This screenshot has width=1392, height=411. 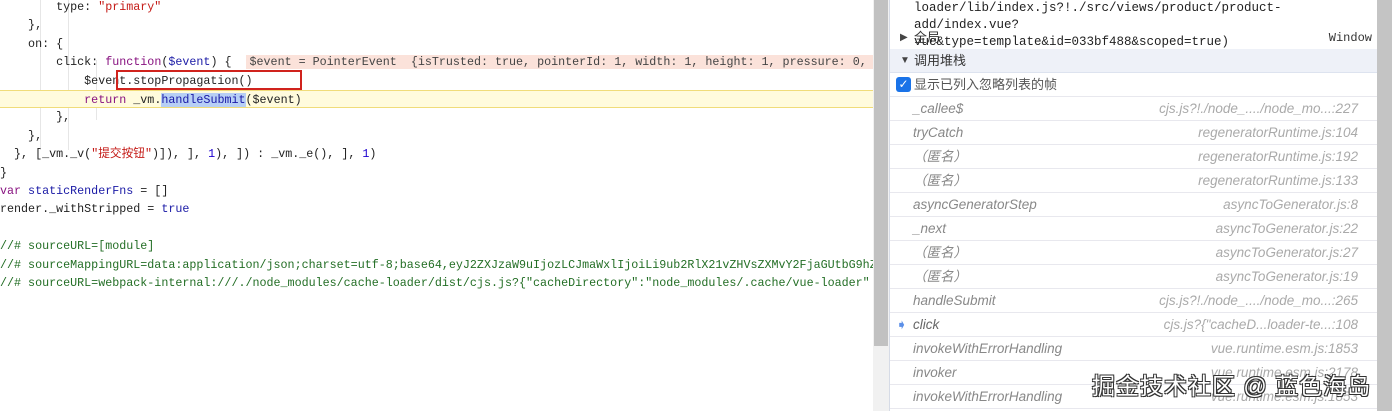 What do you see at coordinates (1350, 38) in the screenshot?
I see `scope-global-value: Window` at bounding box center [1350, 38].